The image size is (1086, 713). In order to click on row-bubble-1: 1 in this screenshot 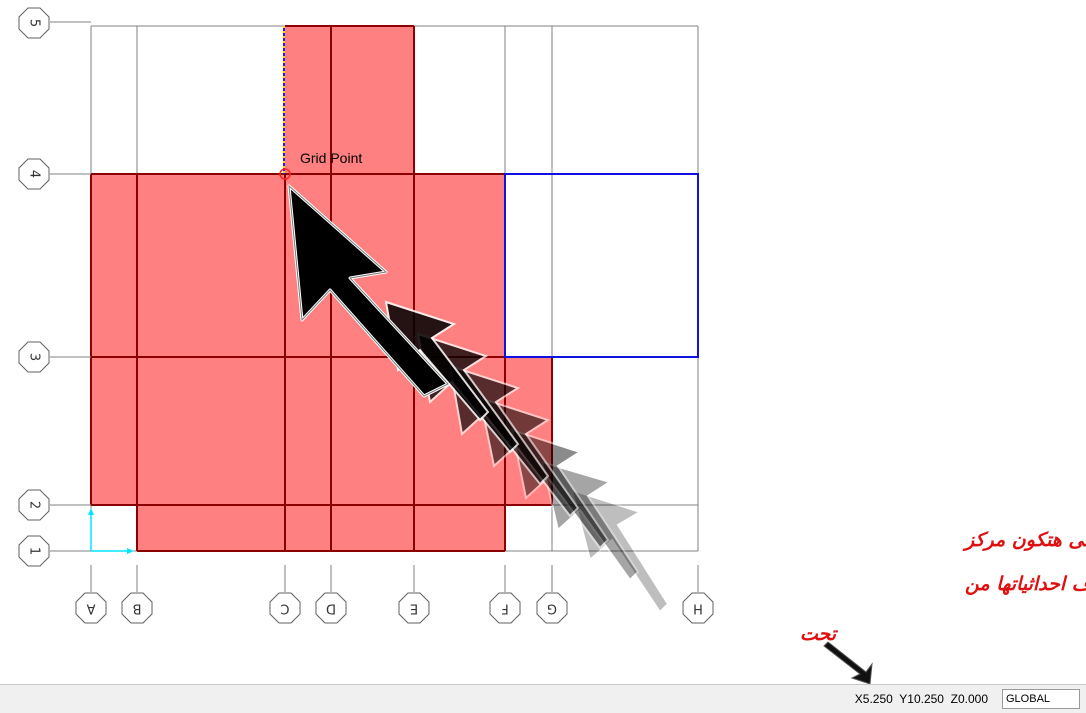, I will do `click(54, 551)`.